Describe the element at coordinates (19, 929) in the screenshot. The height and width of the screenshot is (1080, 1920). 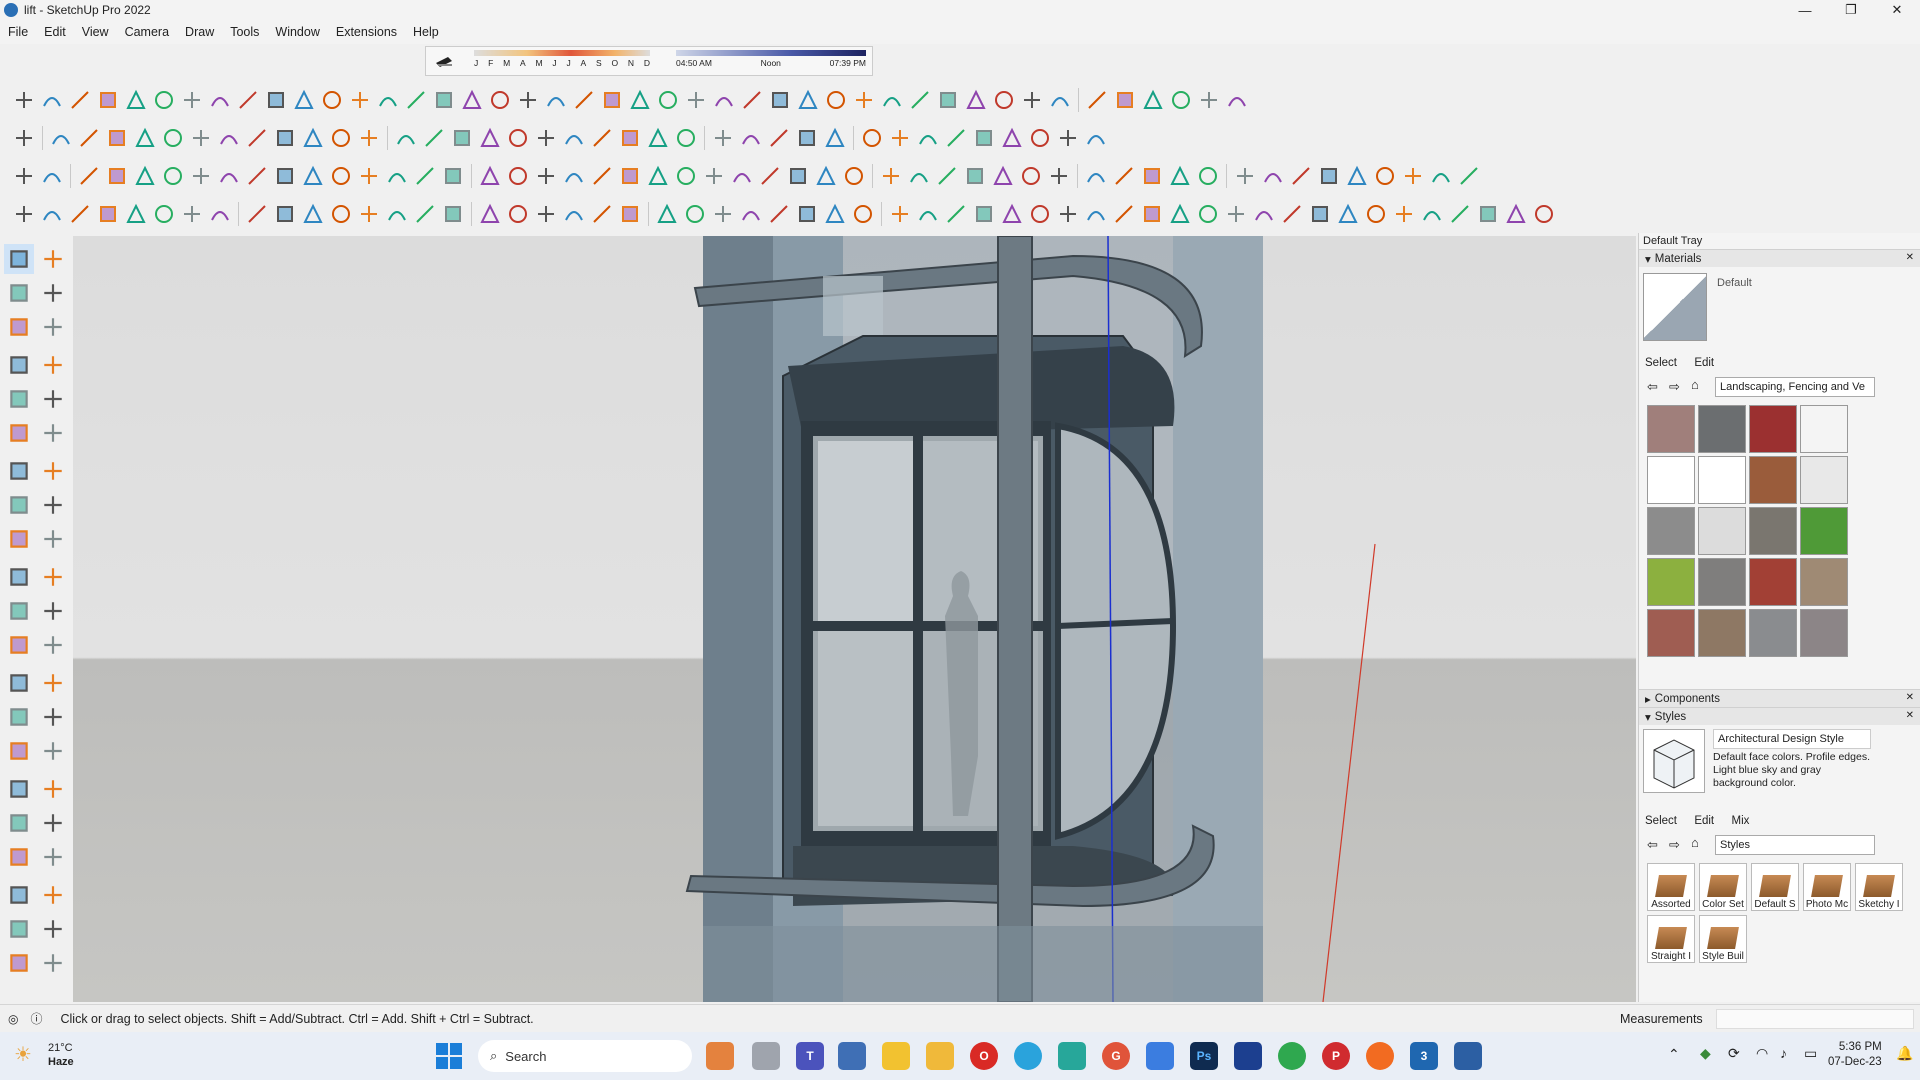
I see `section-plane-icon` at that location.